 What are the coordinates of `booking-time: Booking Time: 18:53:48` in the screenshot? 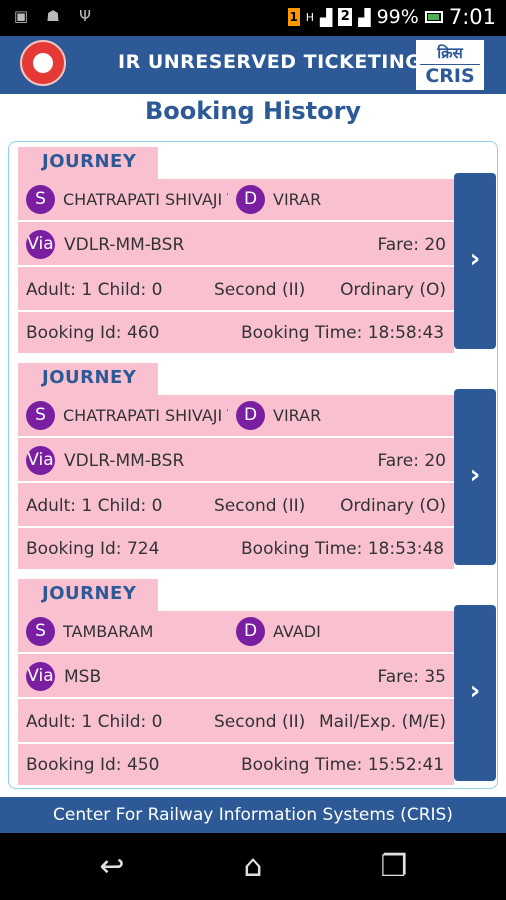 It's located at (343, 549).